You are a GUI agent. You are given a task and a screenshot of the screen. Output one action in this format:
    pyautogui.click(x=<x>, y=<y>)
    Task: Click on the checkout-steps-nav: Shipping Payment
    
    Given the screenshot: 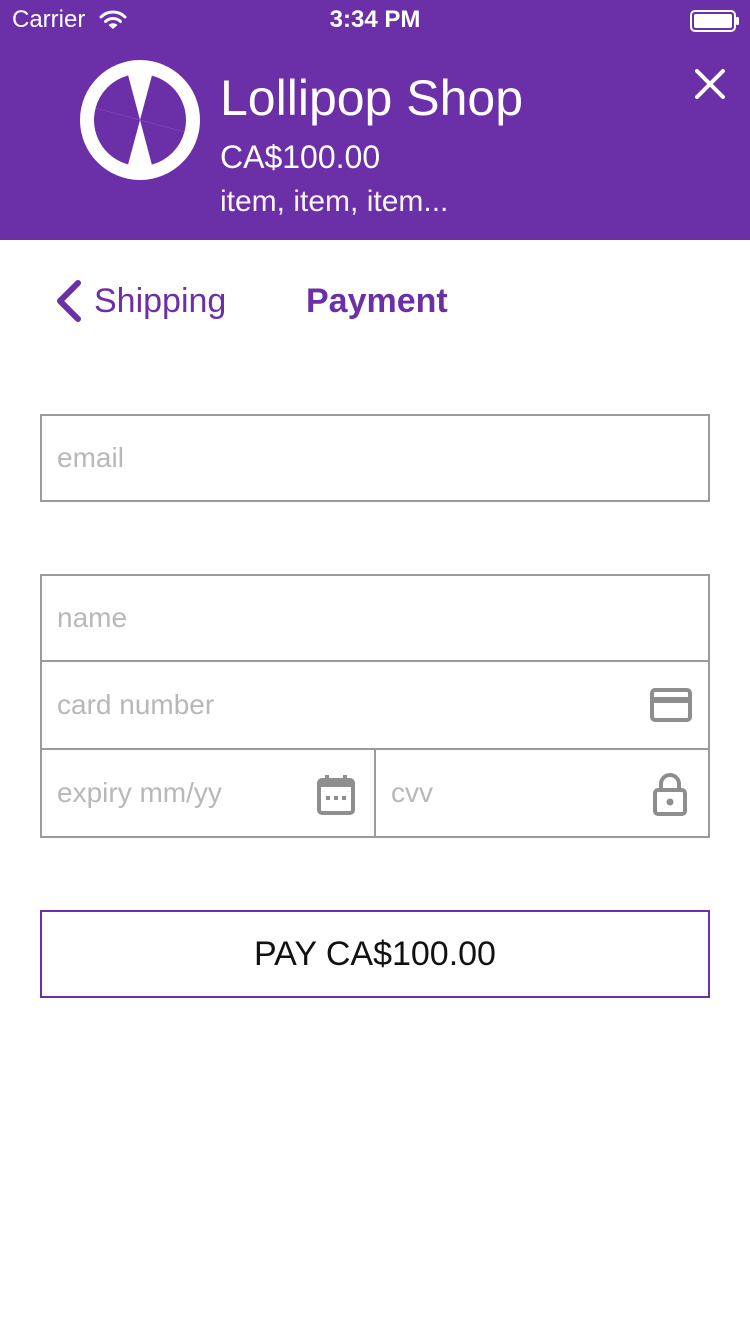 What is the action you would take?
    pyautogui.click(x=375, y=300)
    